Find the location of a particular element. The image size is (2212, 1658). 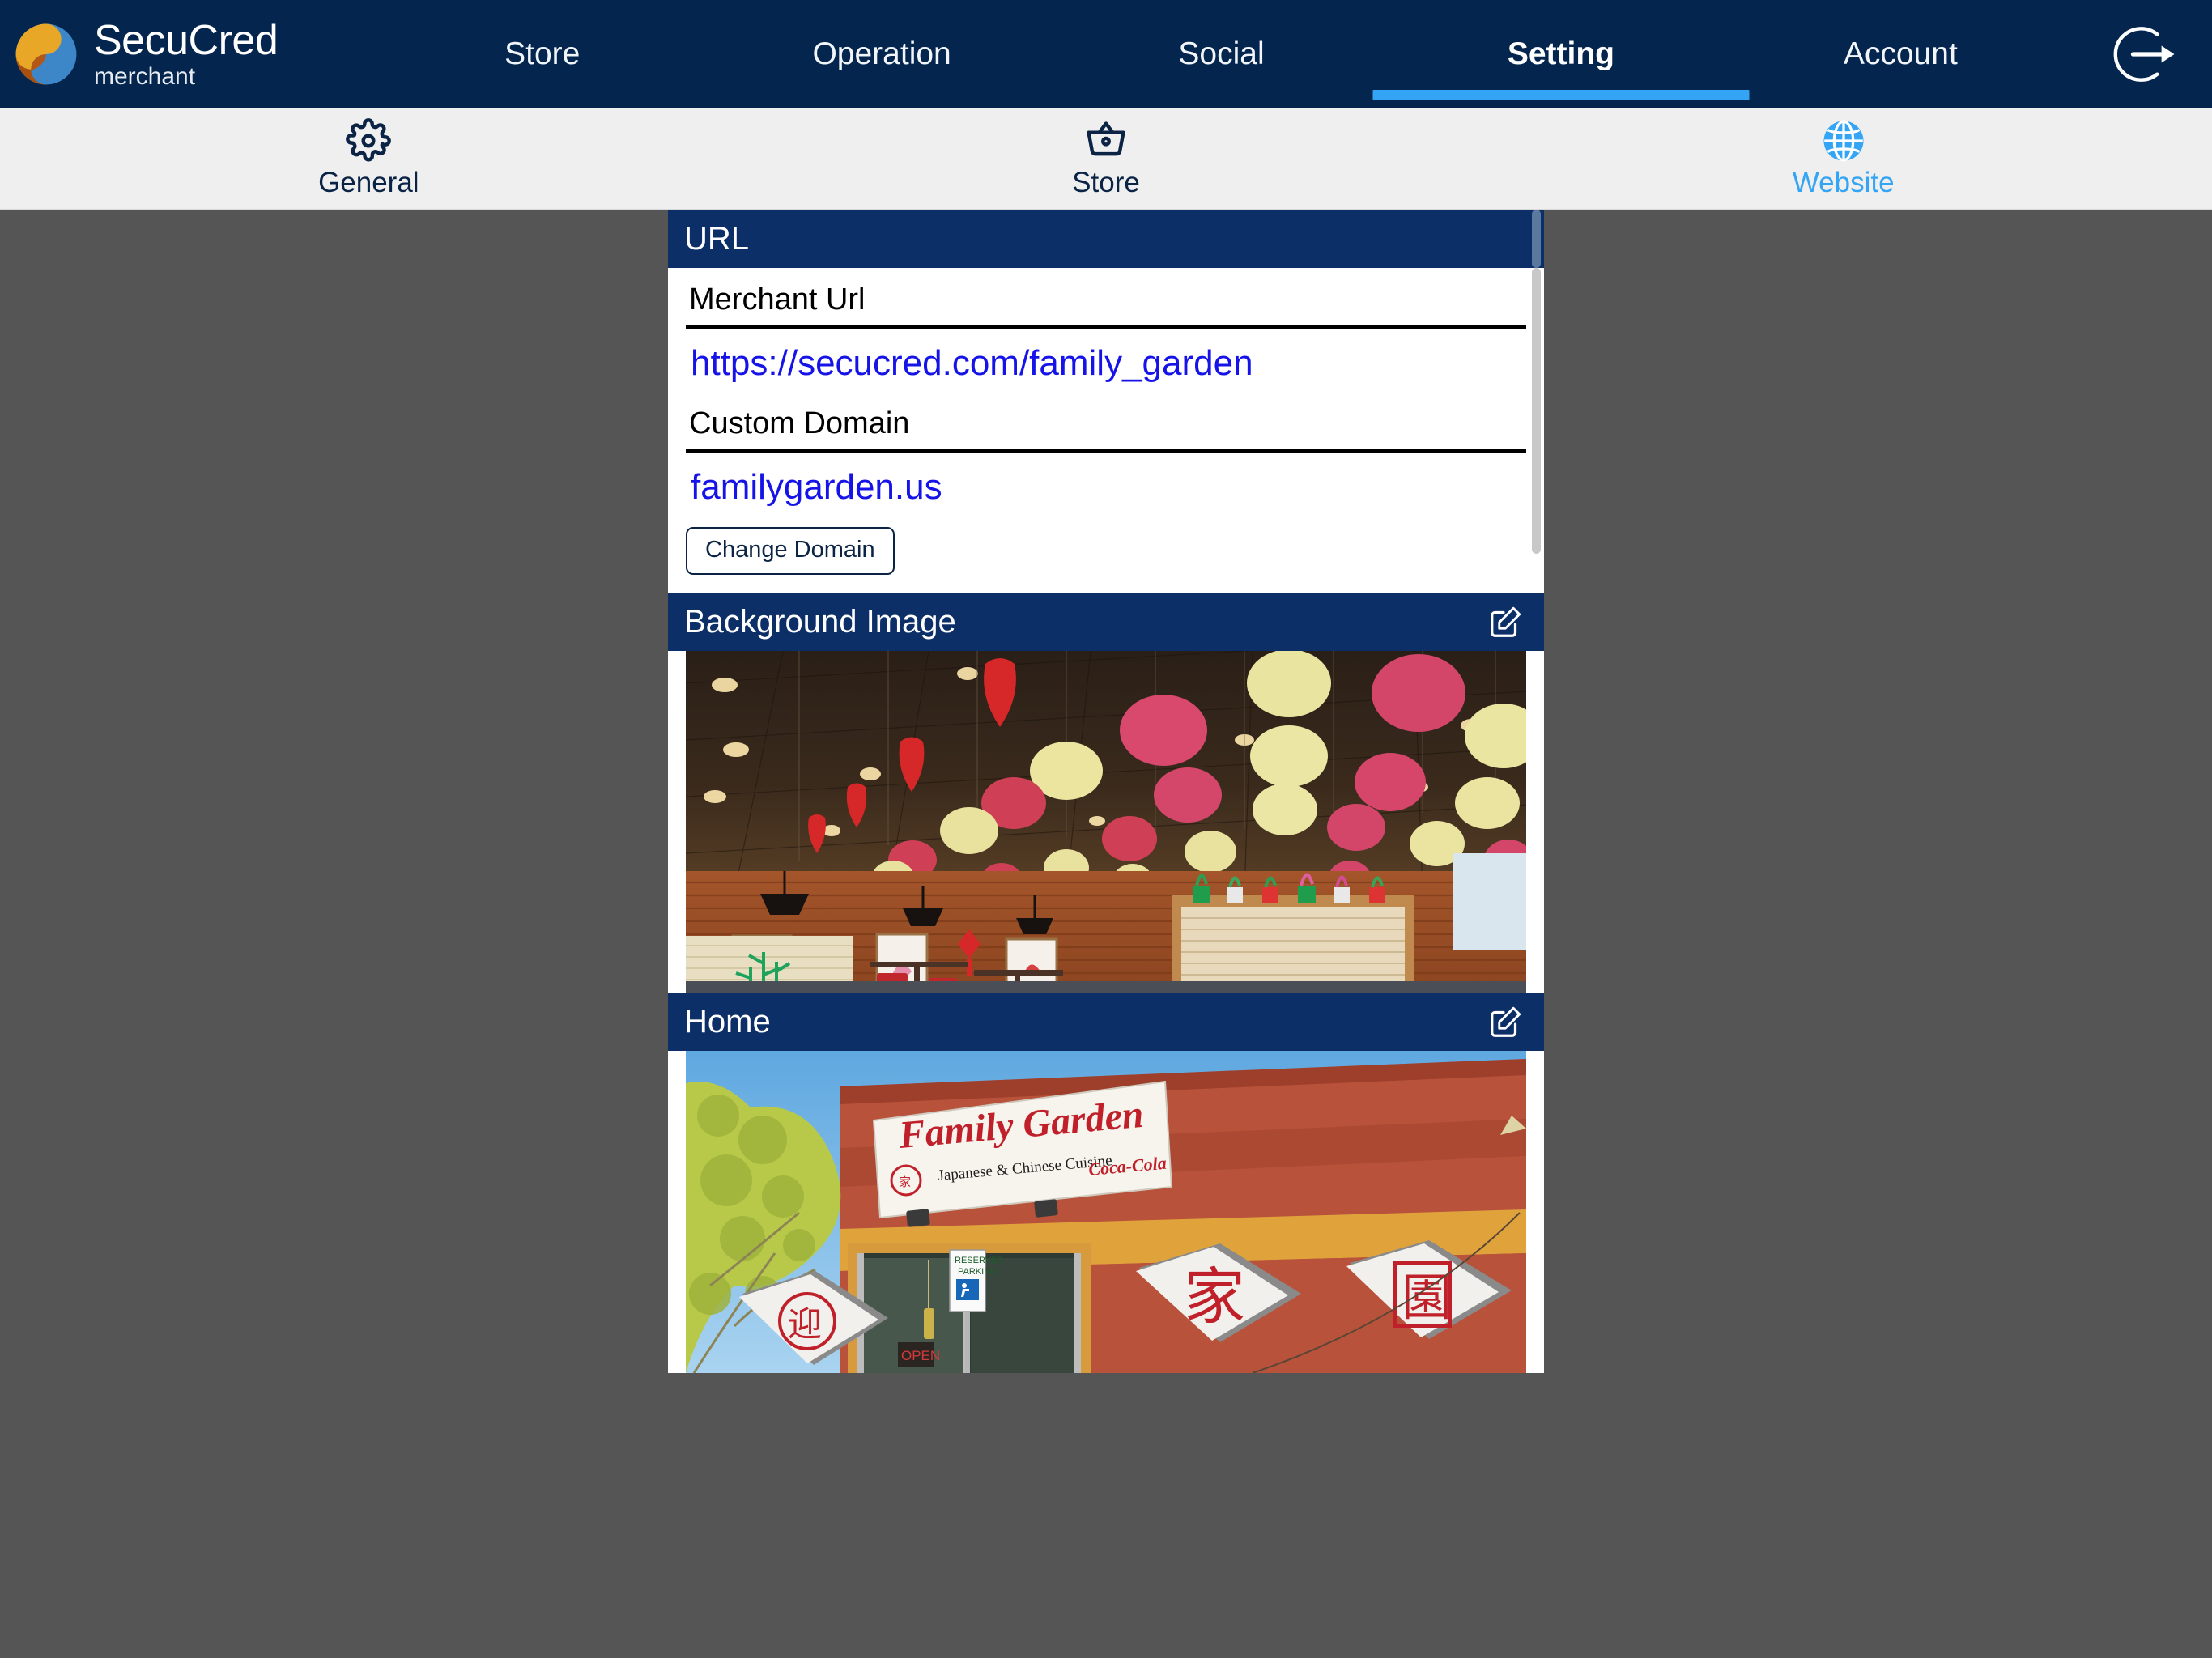

background-image-section-header: Background Image is located at coordinates (1106, 622).